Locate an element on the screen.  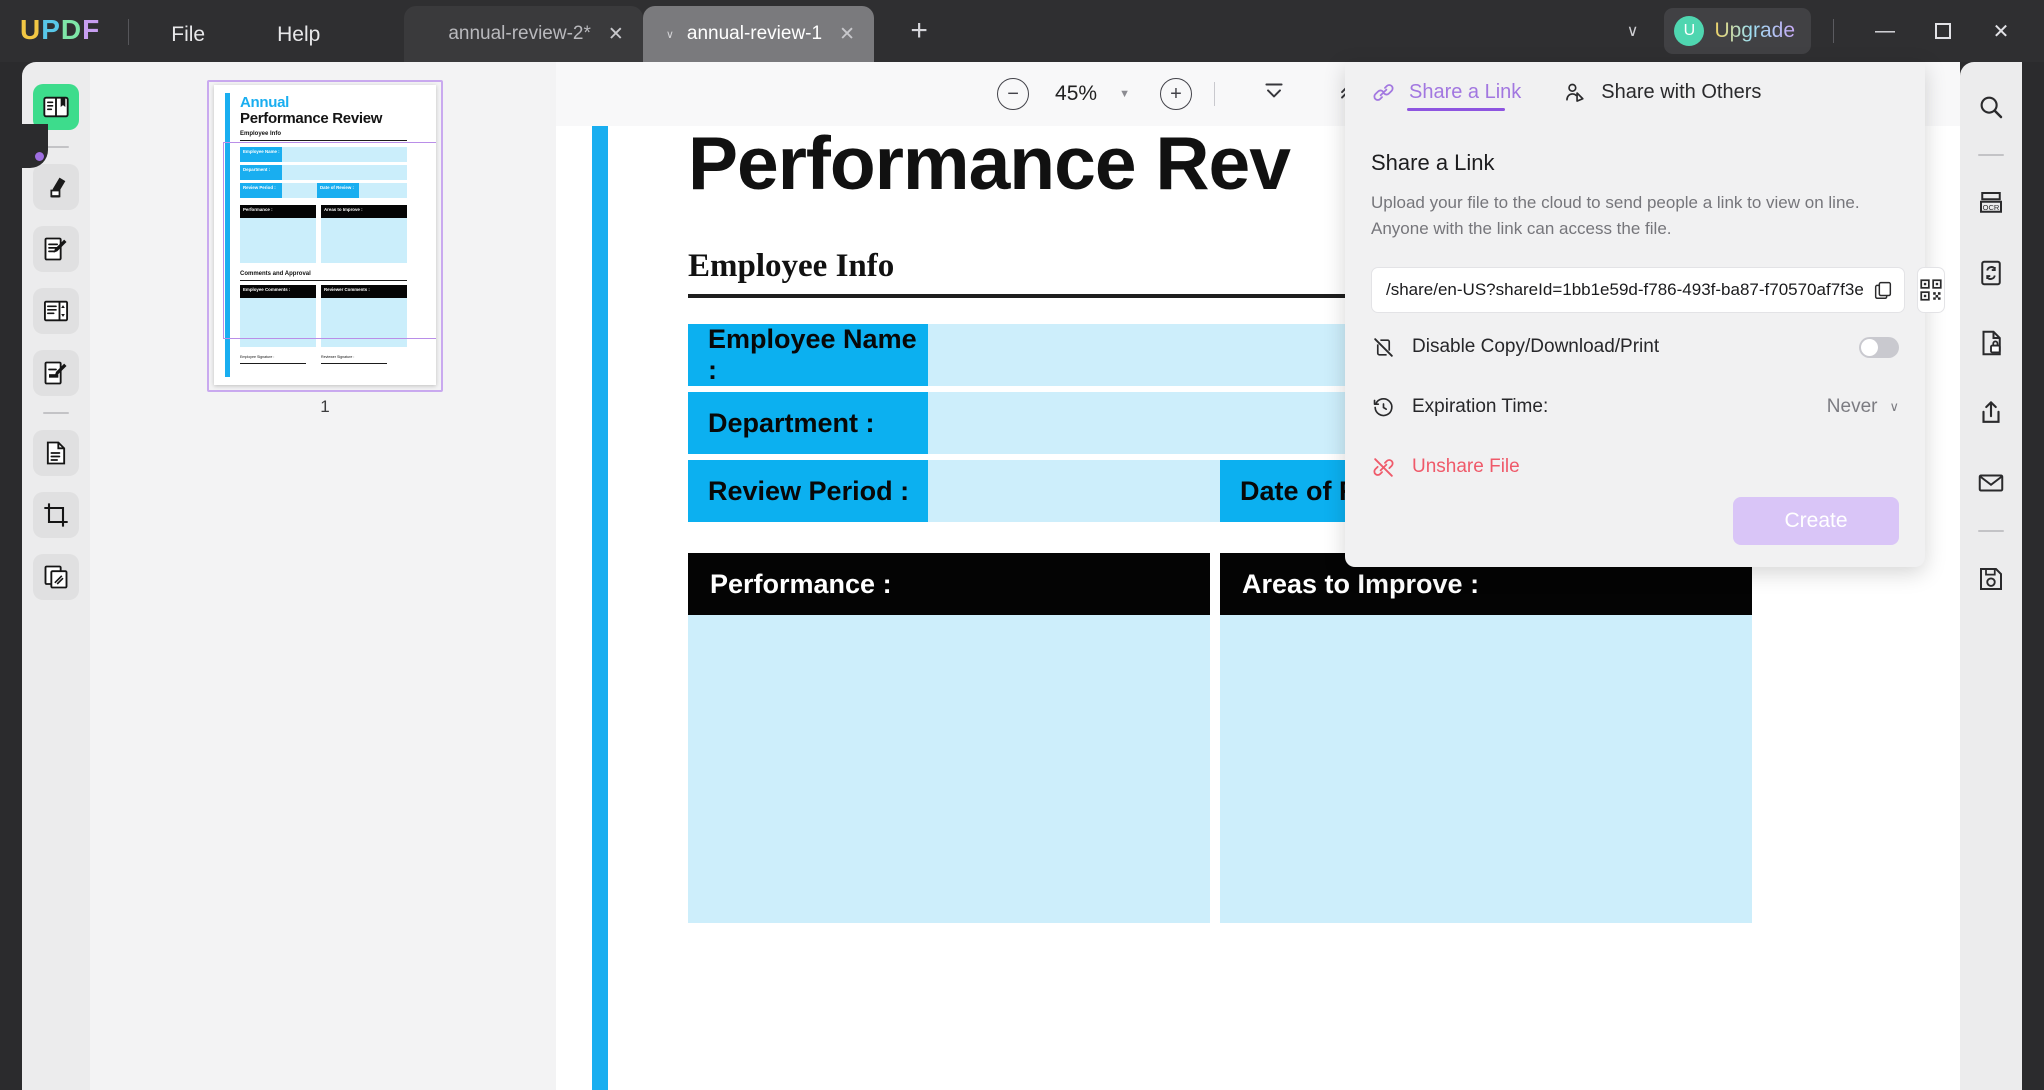
disable-copy-toggle is located at coordinates (1879, 347).